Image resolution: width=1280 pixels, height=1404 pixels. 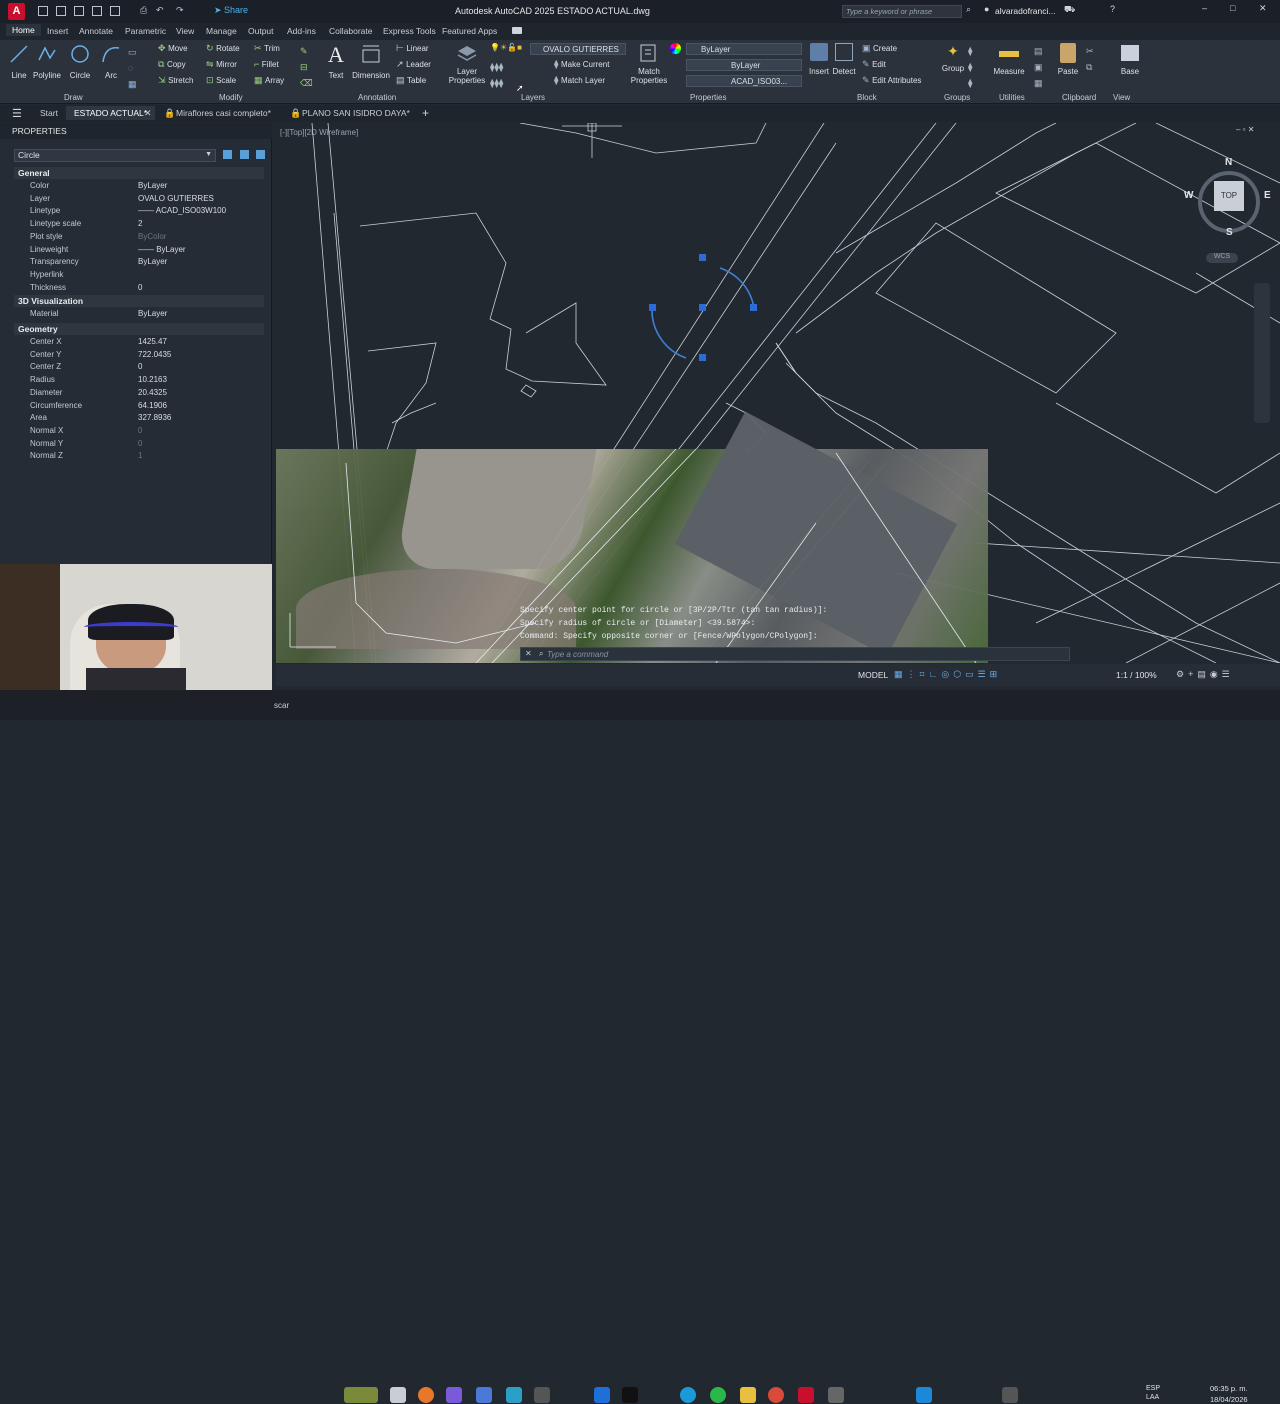 What do you see at coordinates (139, 173) in the screenshot?
I see `section-general: General` at bounding box center [139, 173].